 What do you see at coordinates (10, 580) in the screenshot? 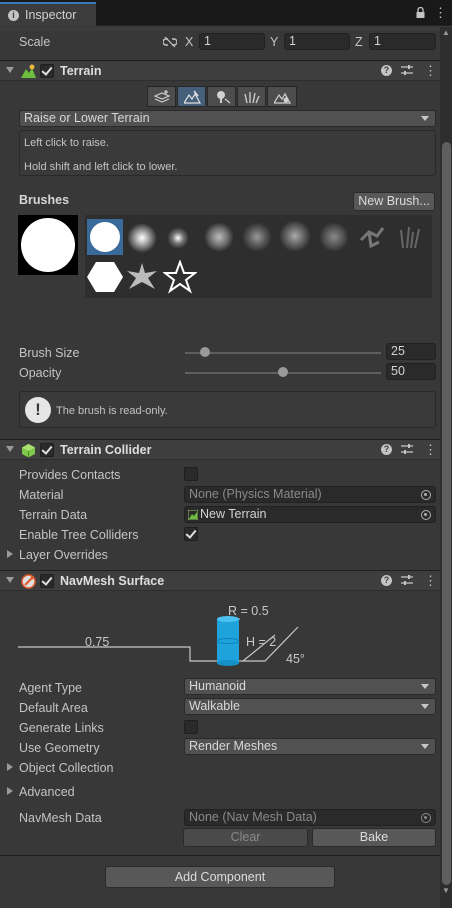
I see `navmesh-foldout-icon` at bounding box center [10, 580].